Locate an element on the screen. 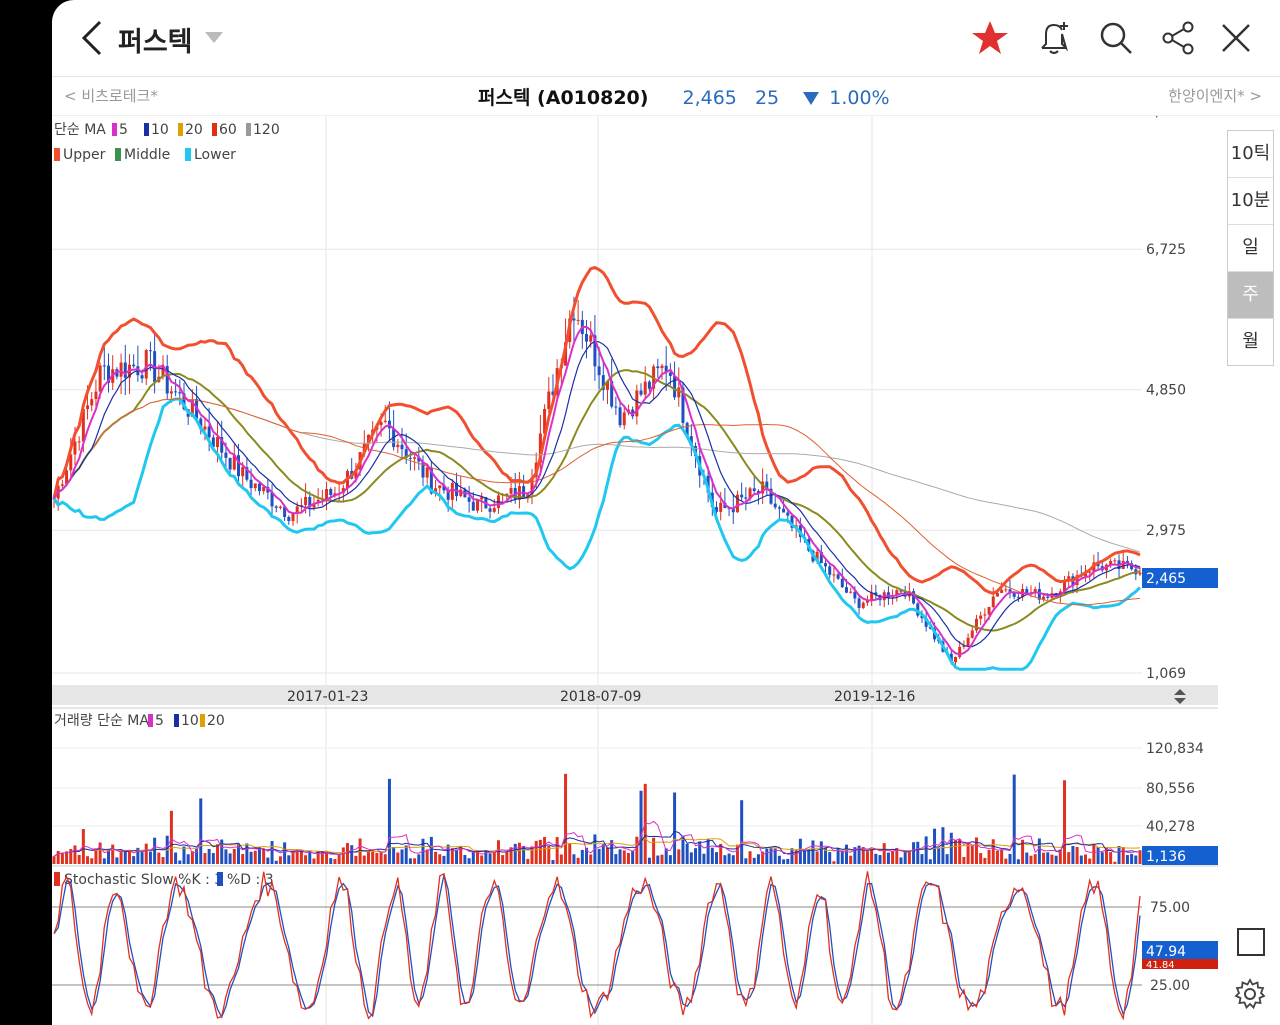 Image resolution: width=1280 pixels, height=1025 pixels. close-icon is located at coordinates (1236, 38).